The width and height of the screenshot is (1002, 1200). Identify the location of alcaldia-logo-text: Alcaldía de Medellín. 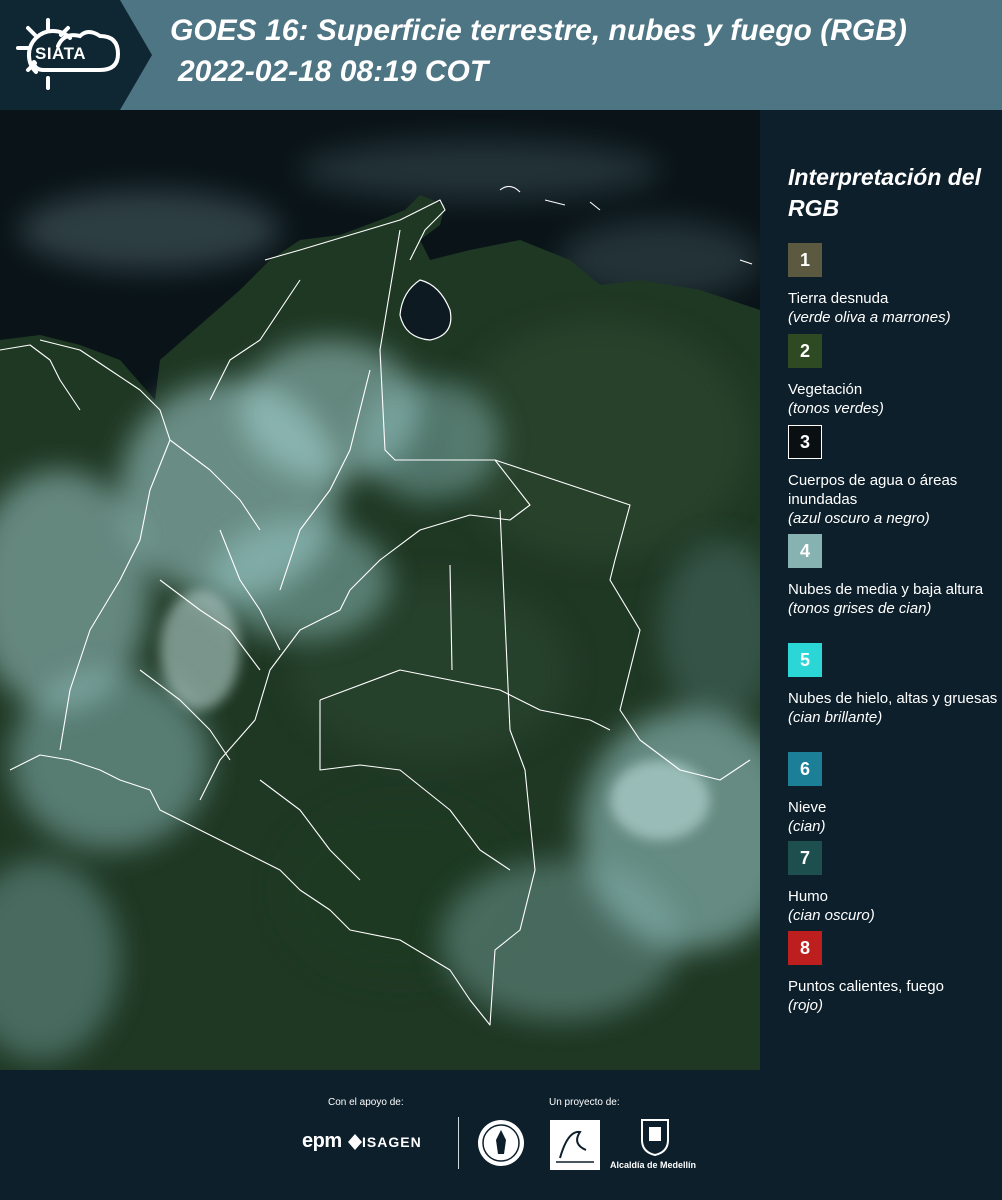
(653, 1165).